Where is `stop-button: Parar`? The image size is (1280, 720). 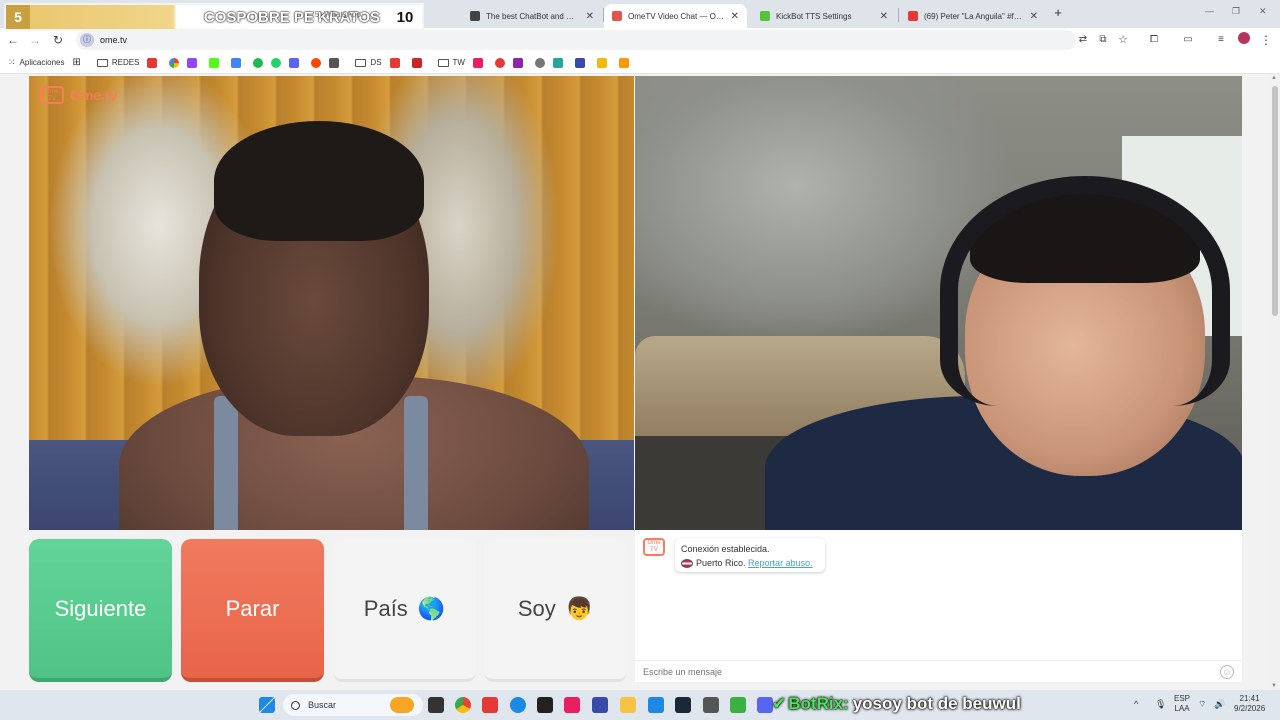
stop-button: Parar is located at coordinates (252, 610).